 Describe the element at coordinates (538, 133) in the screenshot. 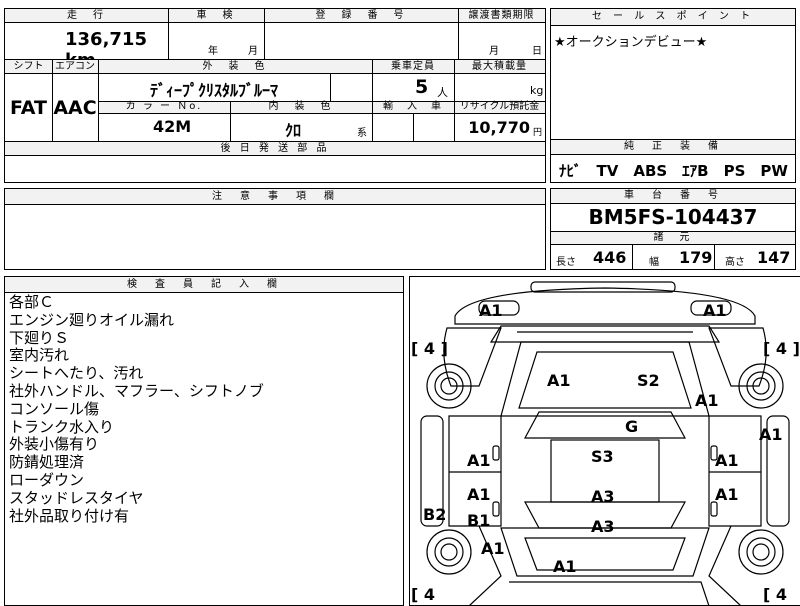

I see `recycle-deposit-unit: 円` at that location.